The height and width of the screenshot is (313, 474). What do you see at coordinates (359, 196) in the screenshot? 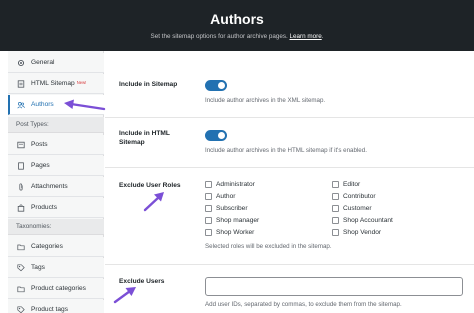
I see `role-label: Contributor` at bounding box center [359, 196].